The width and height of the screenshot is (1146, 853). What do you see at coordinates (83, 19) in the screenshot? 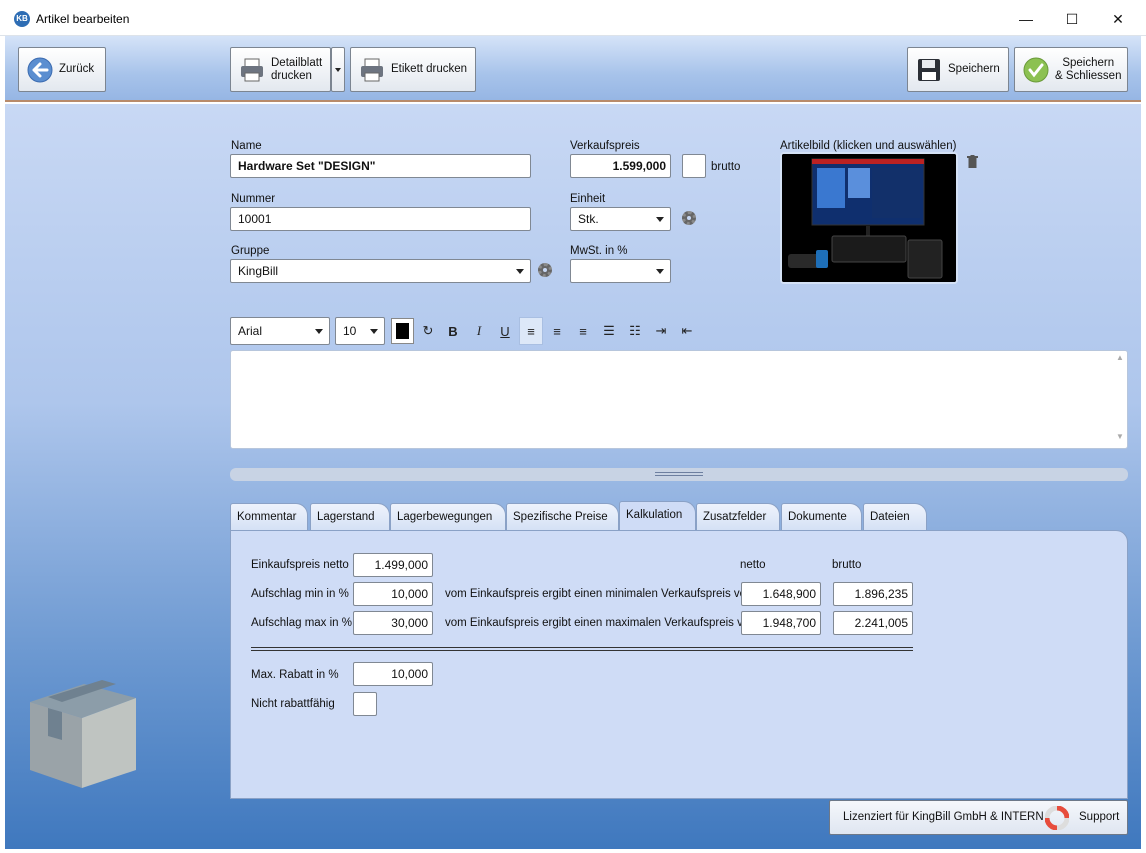
I see `window-title: Artikel bearbeiten` at bounding box center [83, 19].